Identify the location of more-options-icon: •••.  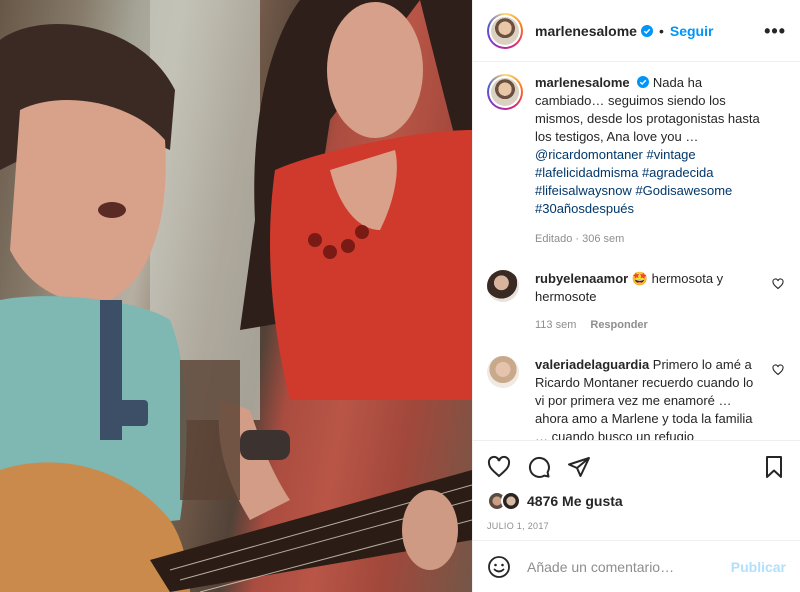
(775, 31).